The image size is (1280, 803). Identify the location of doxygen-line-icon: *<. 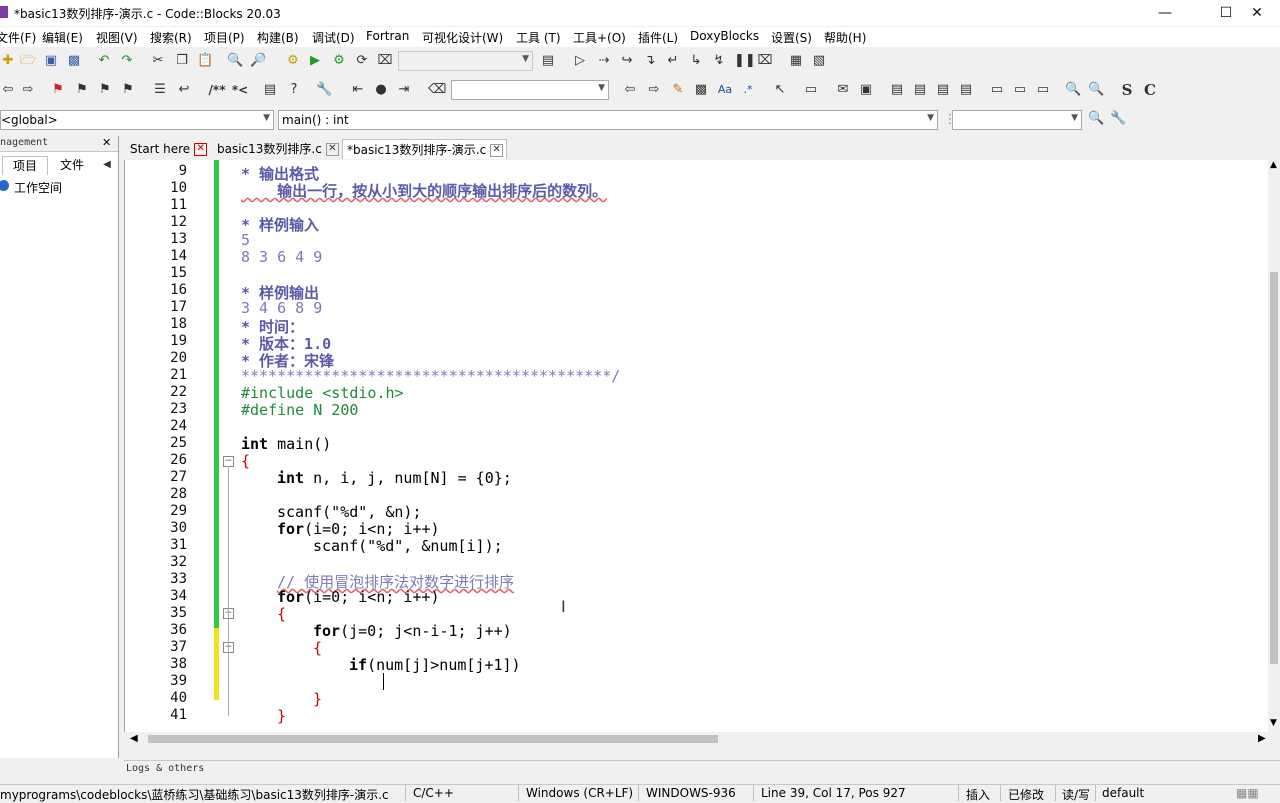
(240, 90).